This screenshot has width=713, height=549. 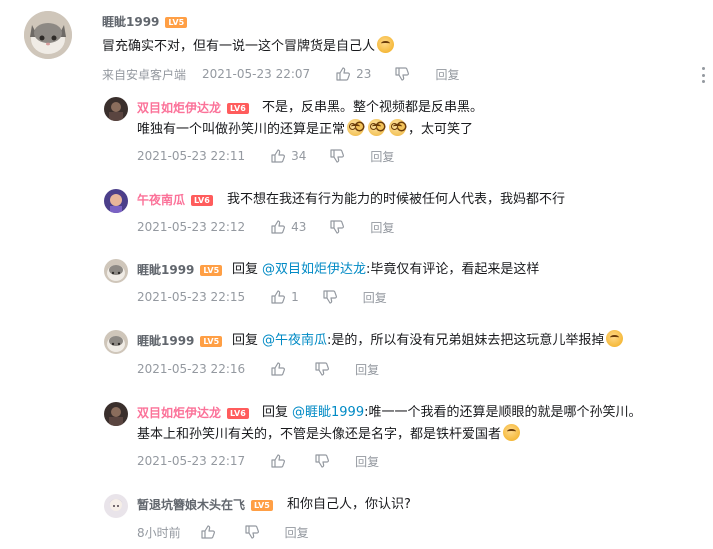 What do you see at coordinates (703, 75) in the screenshot?
I see `more-options-icon` at bounding box center [703, 75].